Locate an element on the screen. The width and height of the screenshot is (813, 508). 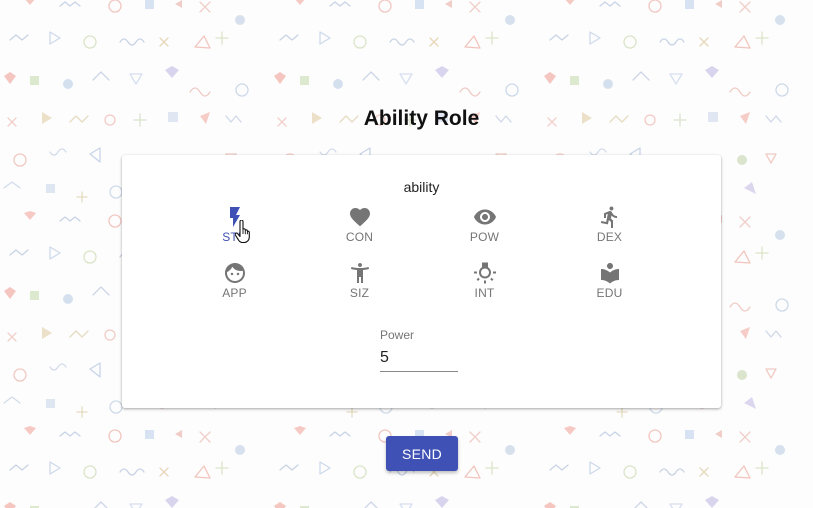
ability-option-pow: POW is located at coordinates (484, 233).